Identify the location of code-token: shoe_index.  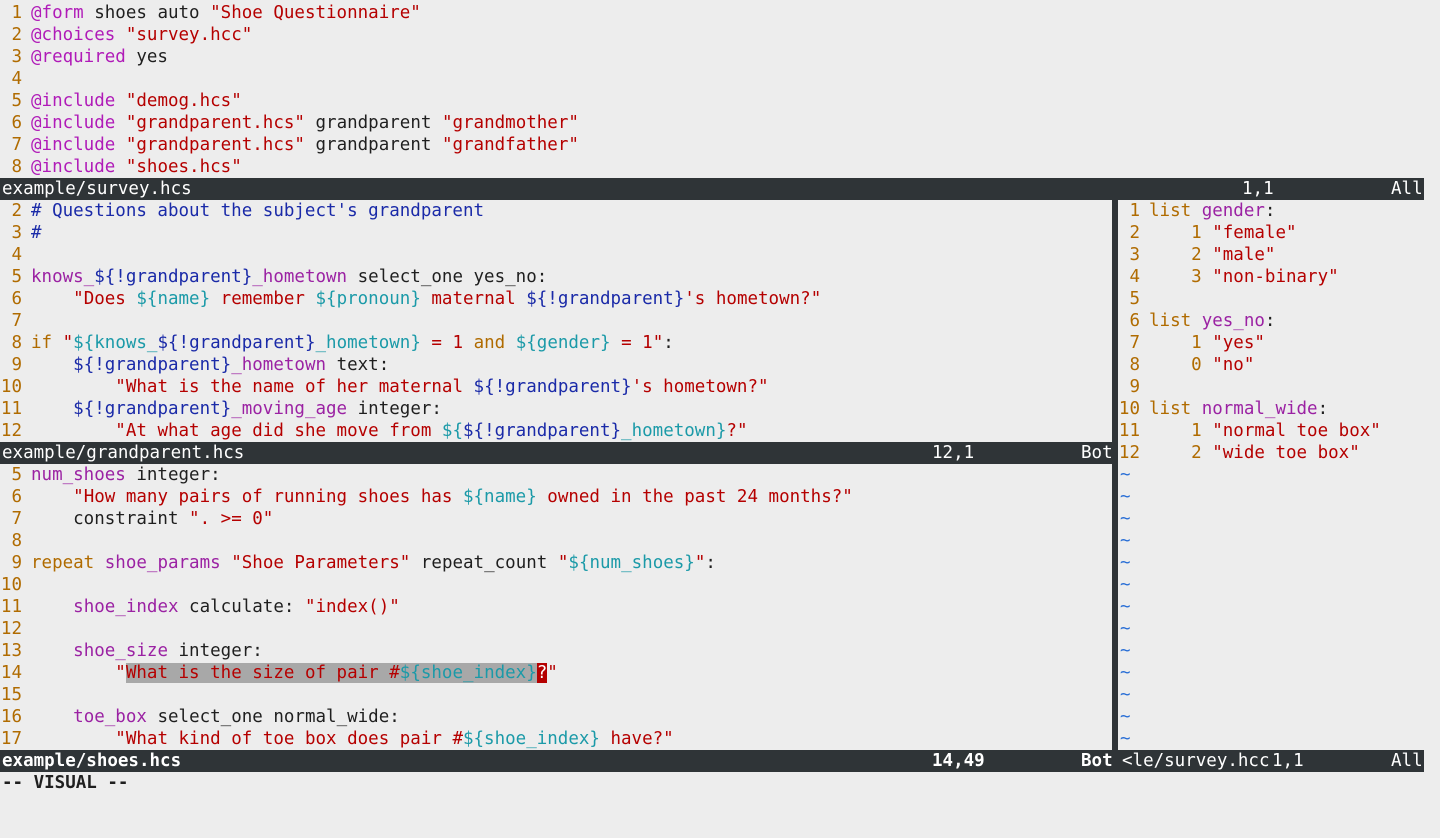
(126, 607).